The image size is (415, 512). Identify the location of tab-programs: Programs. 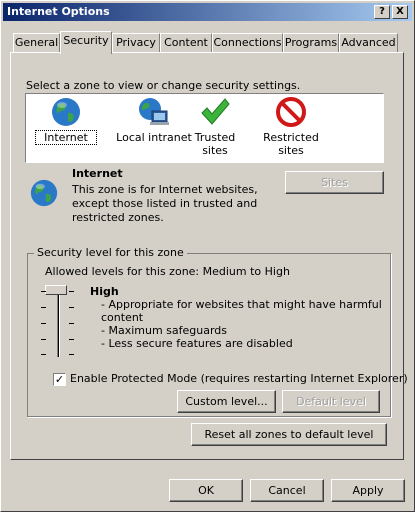
(311, 43).